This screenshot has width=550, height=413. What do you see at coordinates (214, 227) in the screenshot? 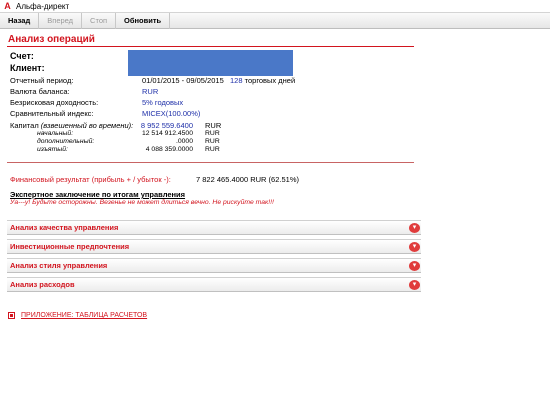
I see `section-management-quality: Анализ качества управления ▾` at bounding box center [214, 227].